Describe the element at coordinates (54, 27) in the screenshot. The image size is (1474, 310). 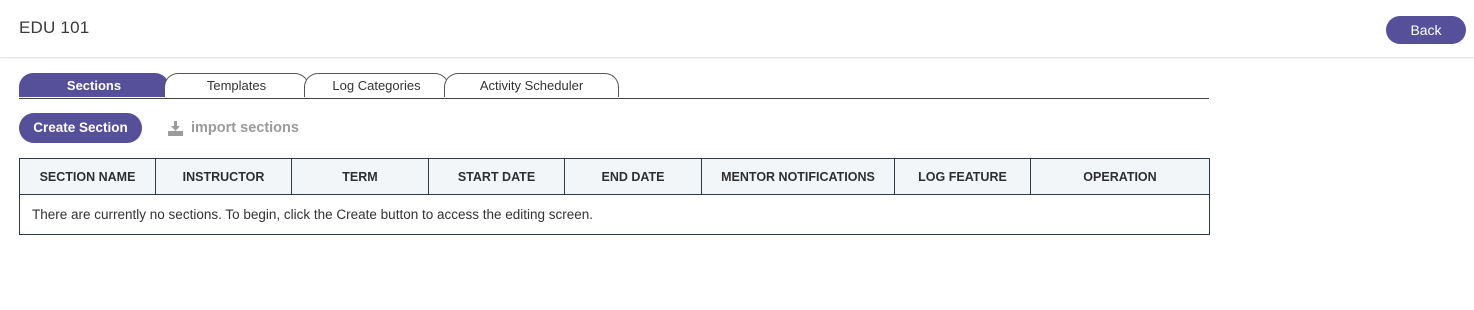
I see `page-title: EDU 101` at that location.